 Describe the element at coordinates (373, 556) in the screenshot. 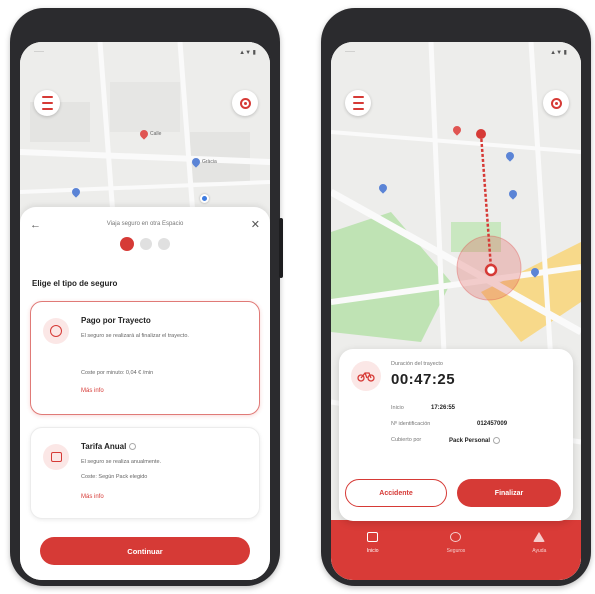

I see `tab-home: Inicio` at that location.